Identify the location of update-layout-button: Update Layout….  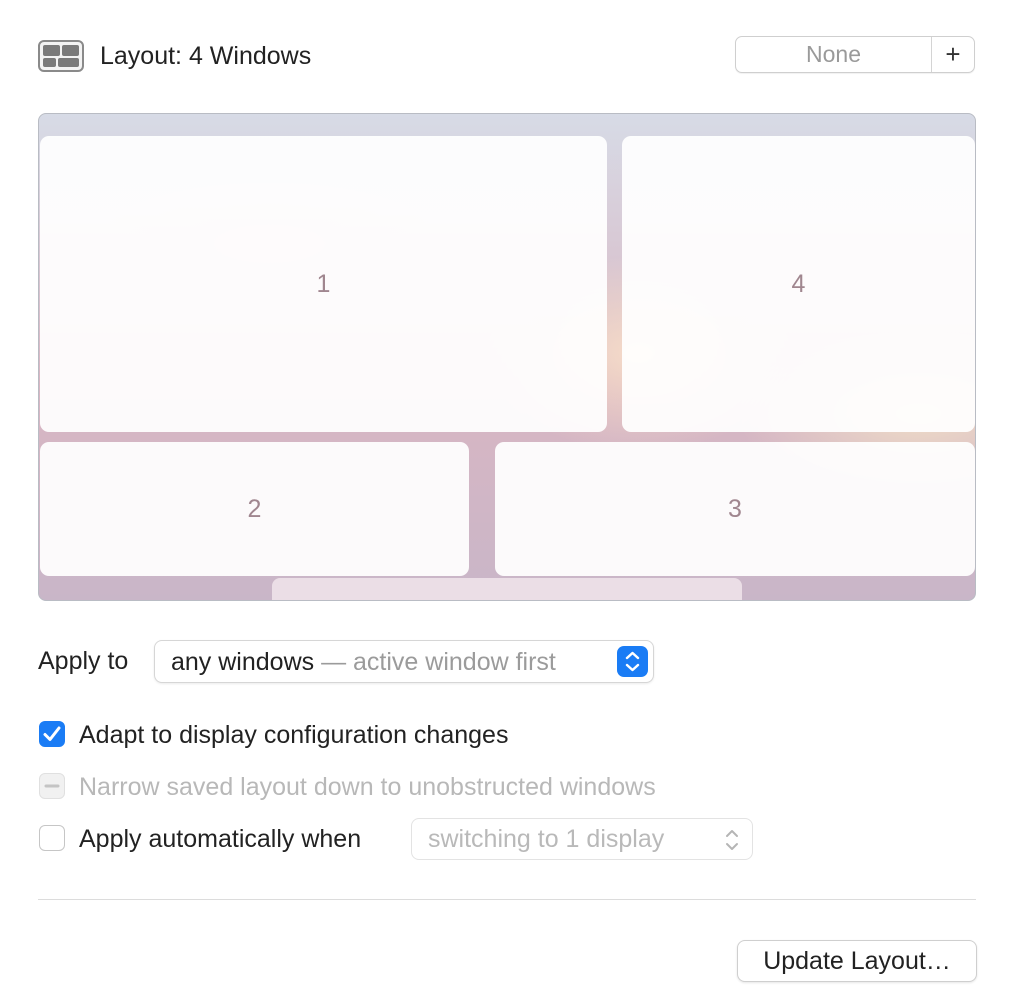
(857, 961).